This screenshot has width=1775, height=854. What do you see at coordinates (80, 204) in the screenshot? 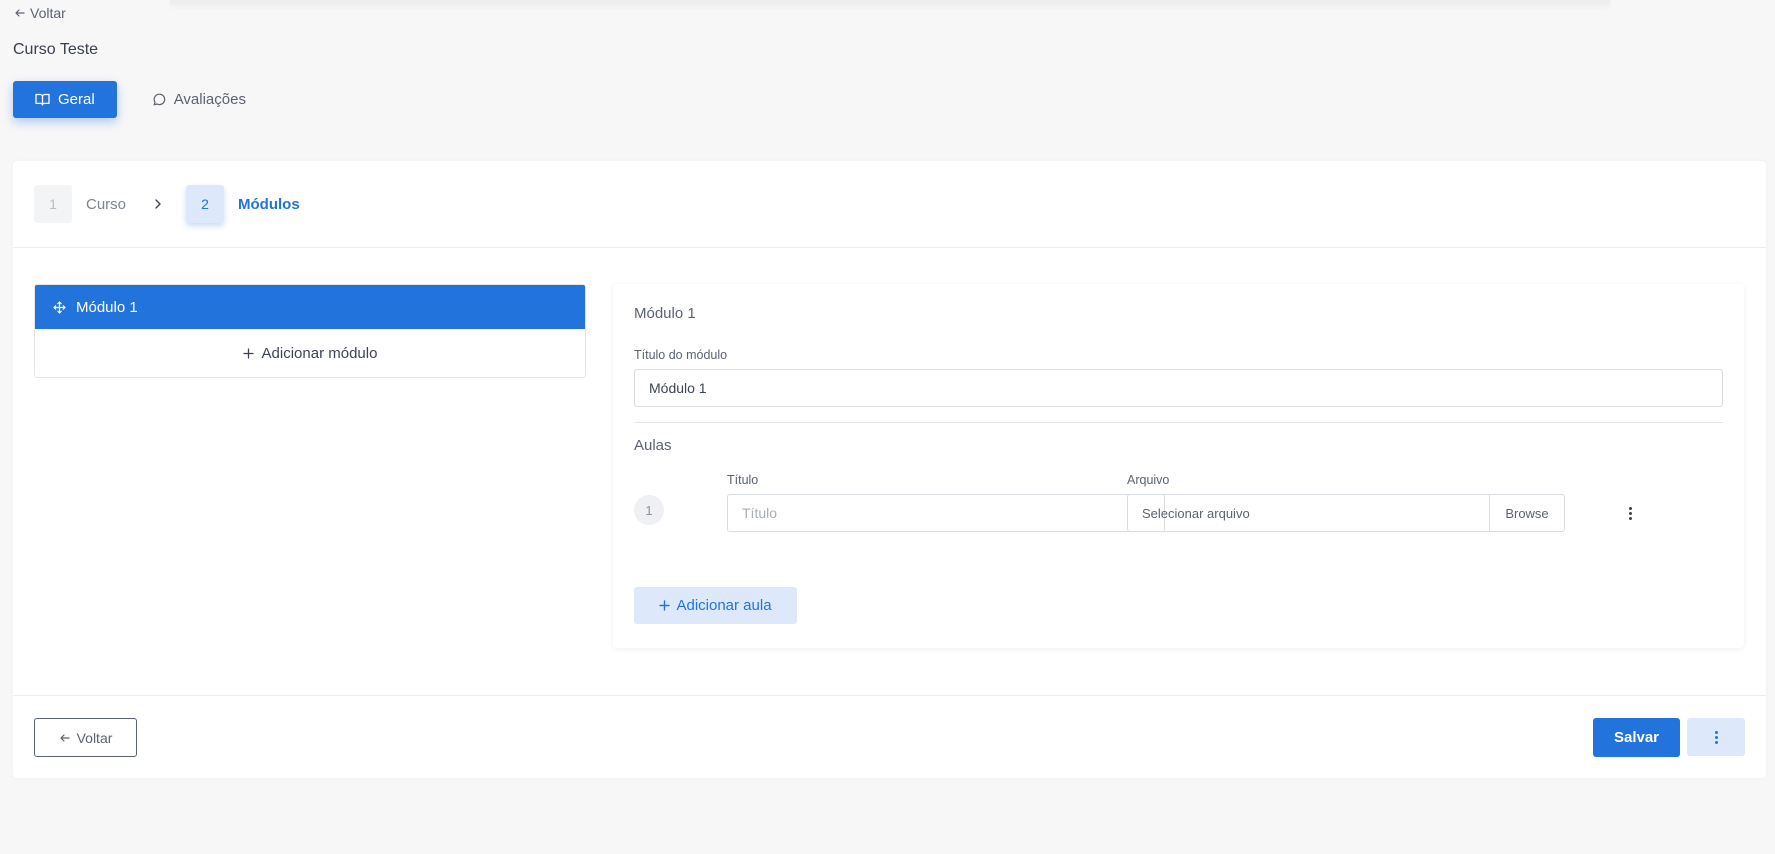
I see `step-curso: 1 Curso` at bounding box center [80, 204].